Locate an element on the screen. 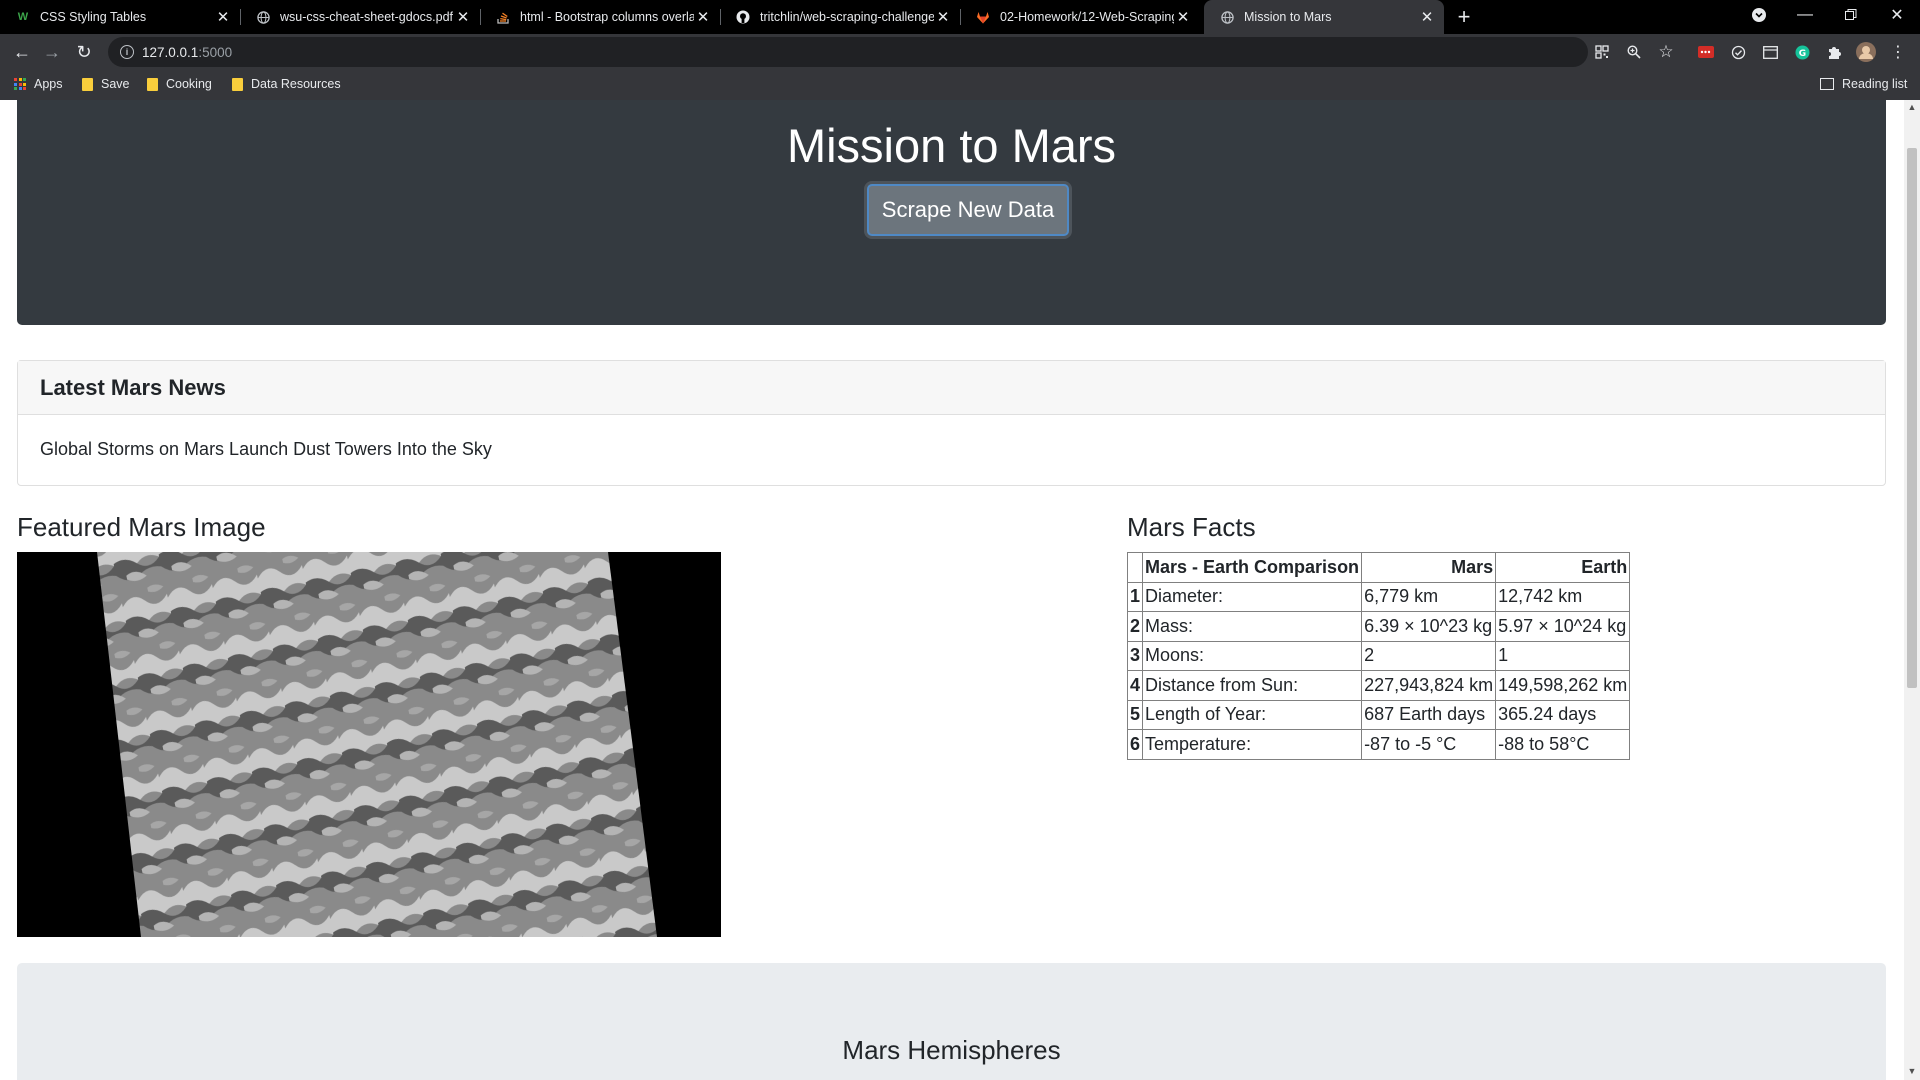 The height and width of the screenshot is (1080, 1920). extension-check-icon is located at coordinates (1738, 52).